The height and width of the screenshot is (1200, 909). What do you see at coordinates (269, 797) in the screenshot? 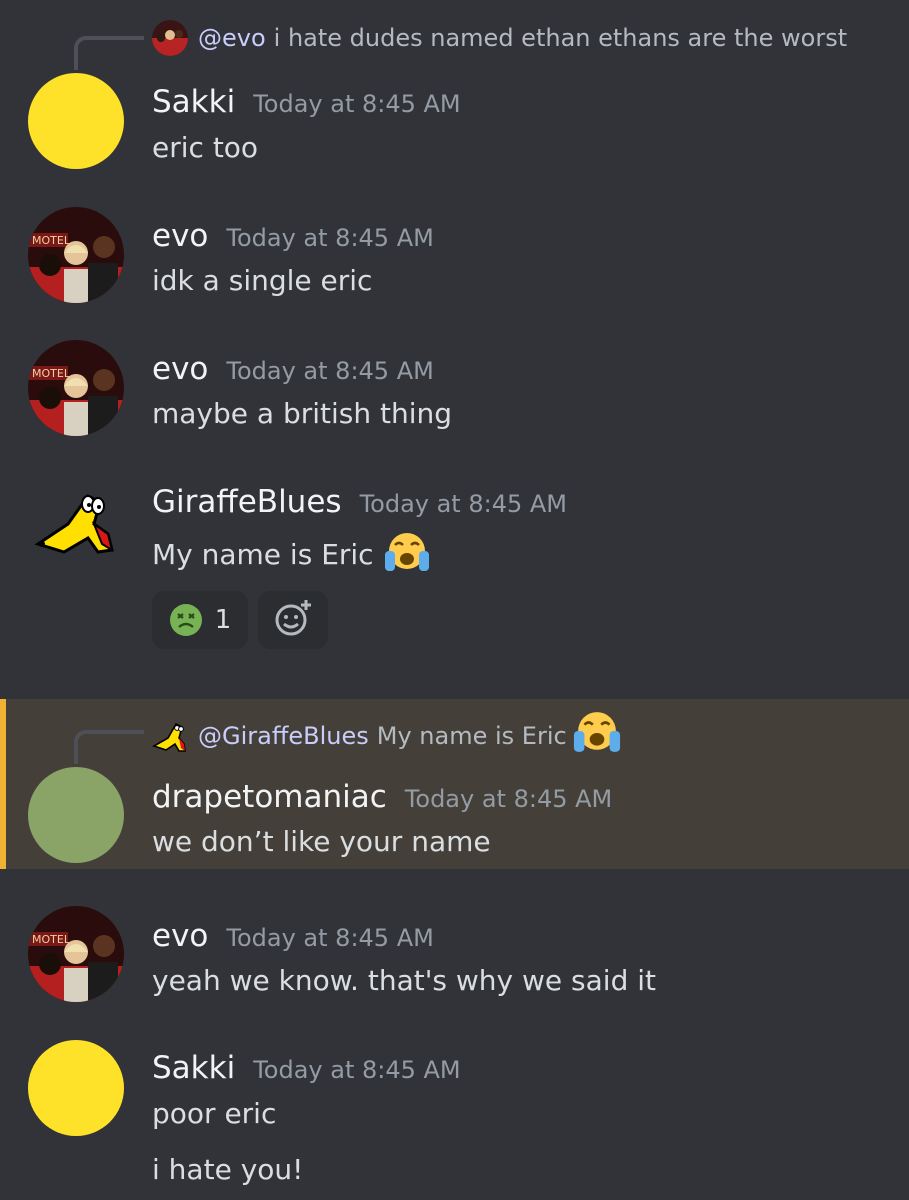
I see `author-name: drapetomaniac` at bounding box center [269, 797].